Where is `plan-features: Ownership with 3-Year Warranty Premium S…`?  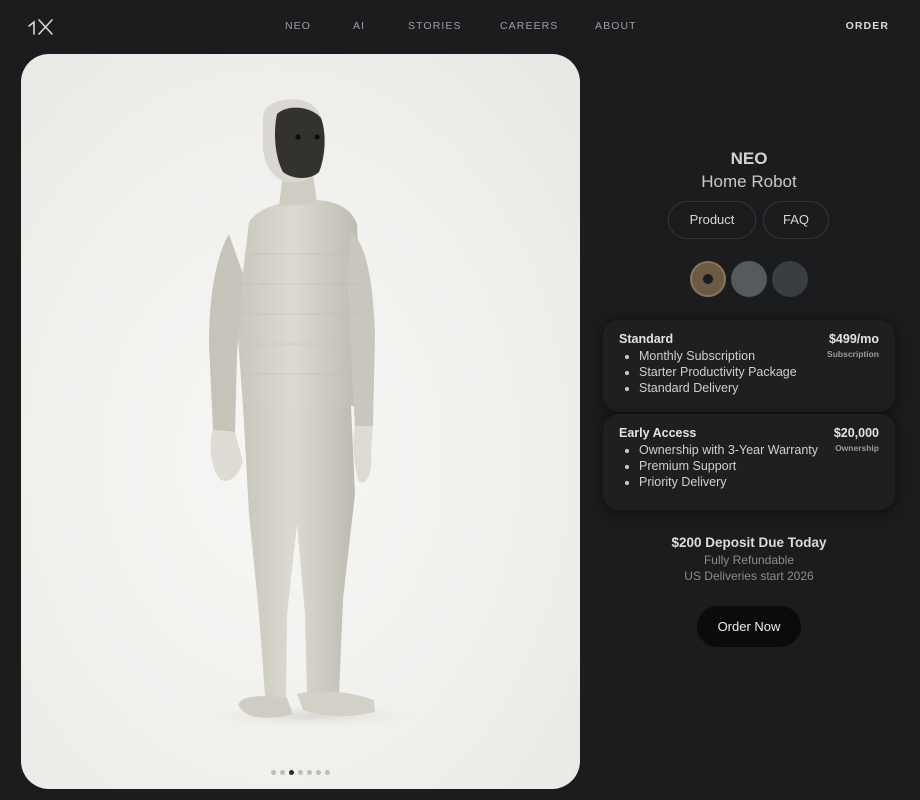 plan-features: Ownership with 3-Year Warranty Premium S… is located at coordinates (728, 466).